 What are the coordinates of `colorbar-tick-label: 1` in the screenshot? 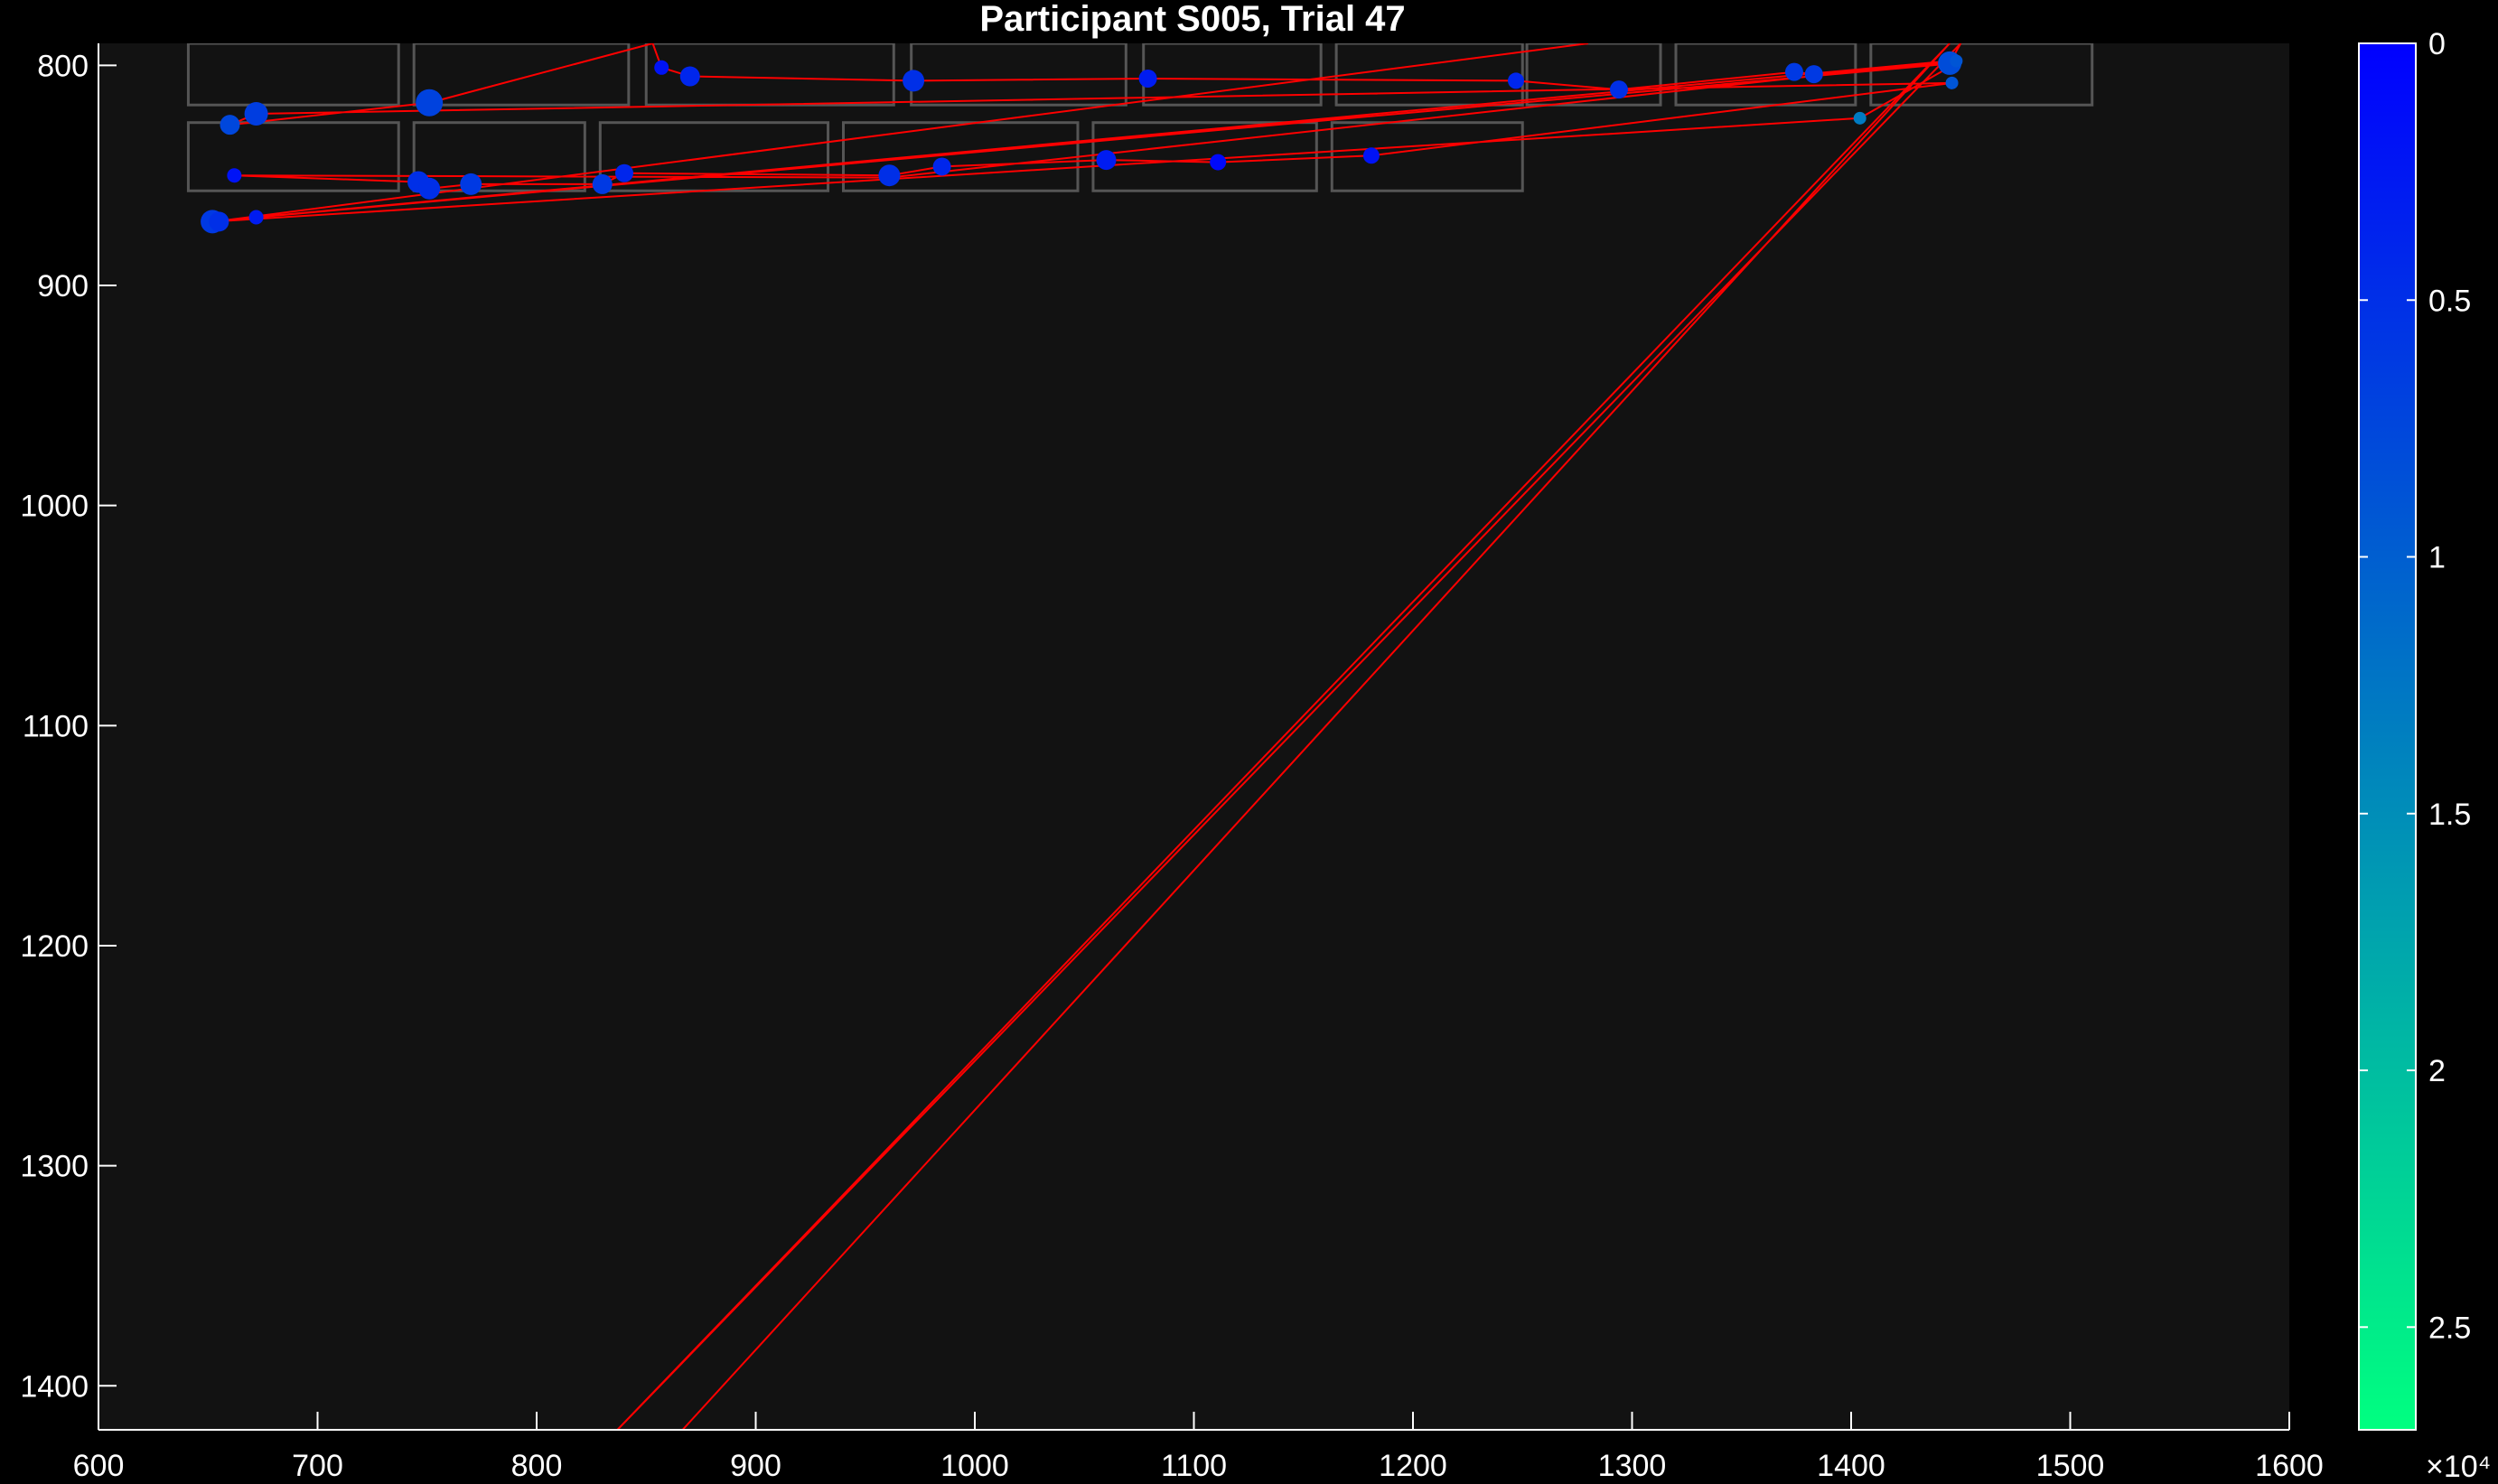 It's located at (2437, 558).